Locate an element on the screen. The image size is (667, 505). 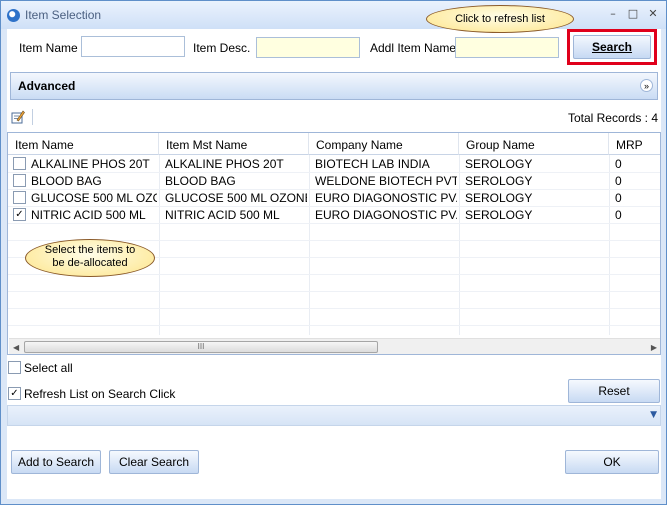
search-button: Search is located at coordinates (612, 47).